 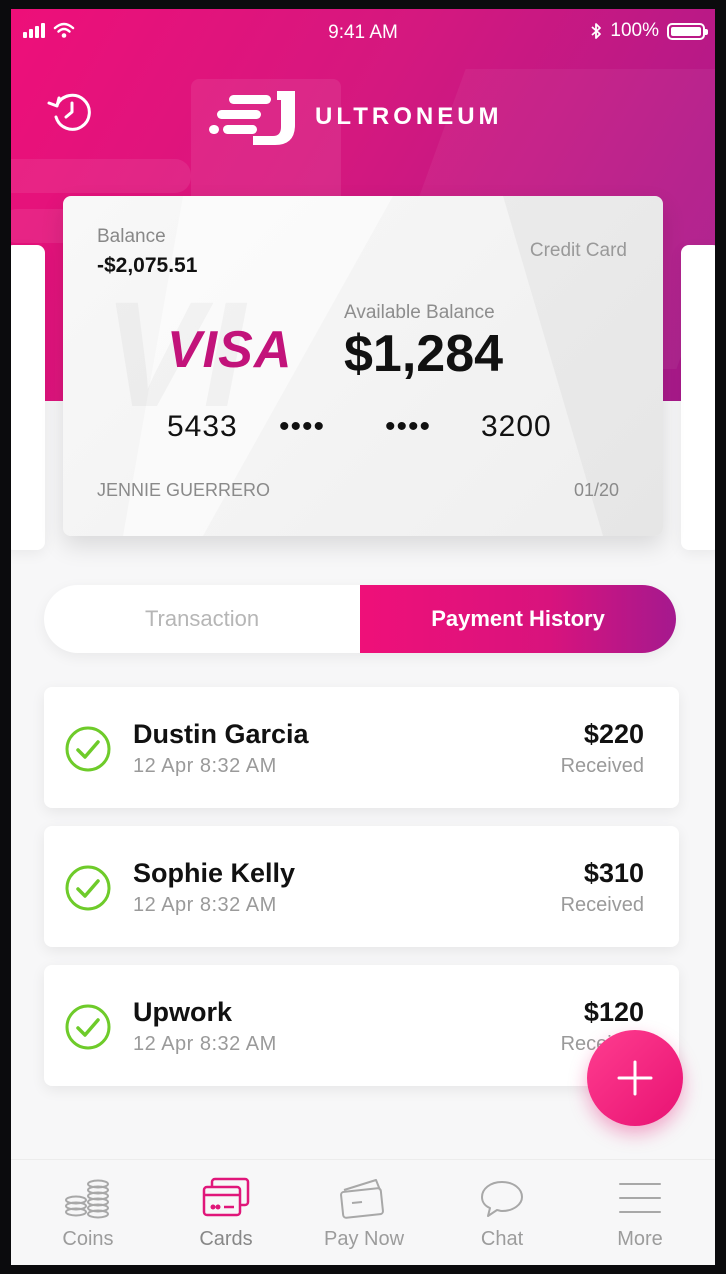 I want to click on bluetooth-icon, so click(x=596, y=31).